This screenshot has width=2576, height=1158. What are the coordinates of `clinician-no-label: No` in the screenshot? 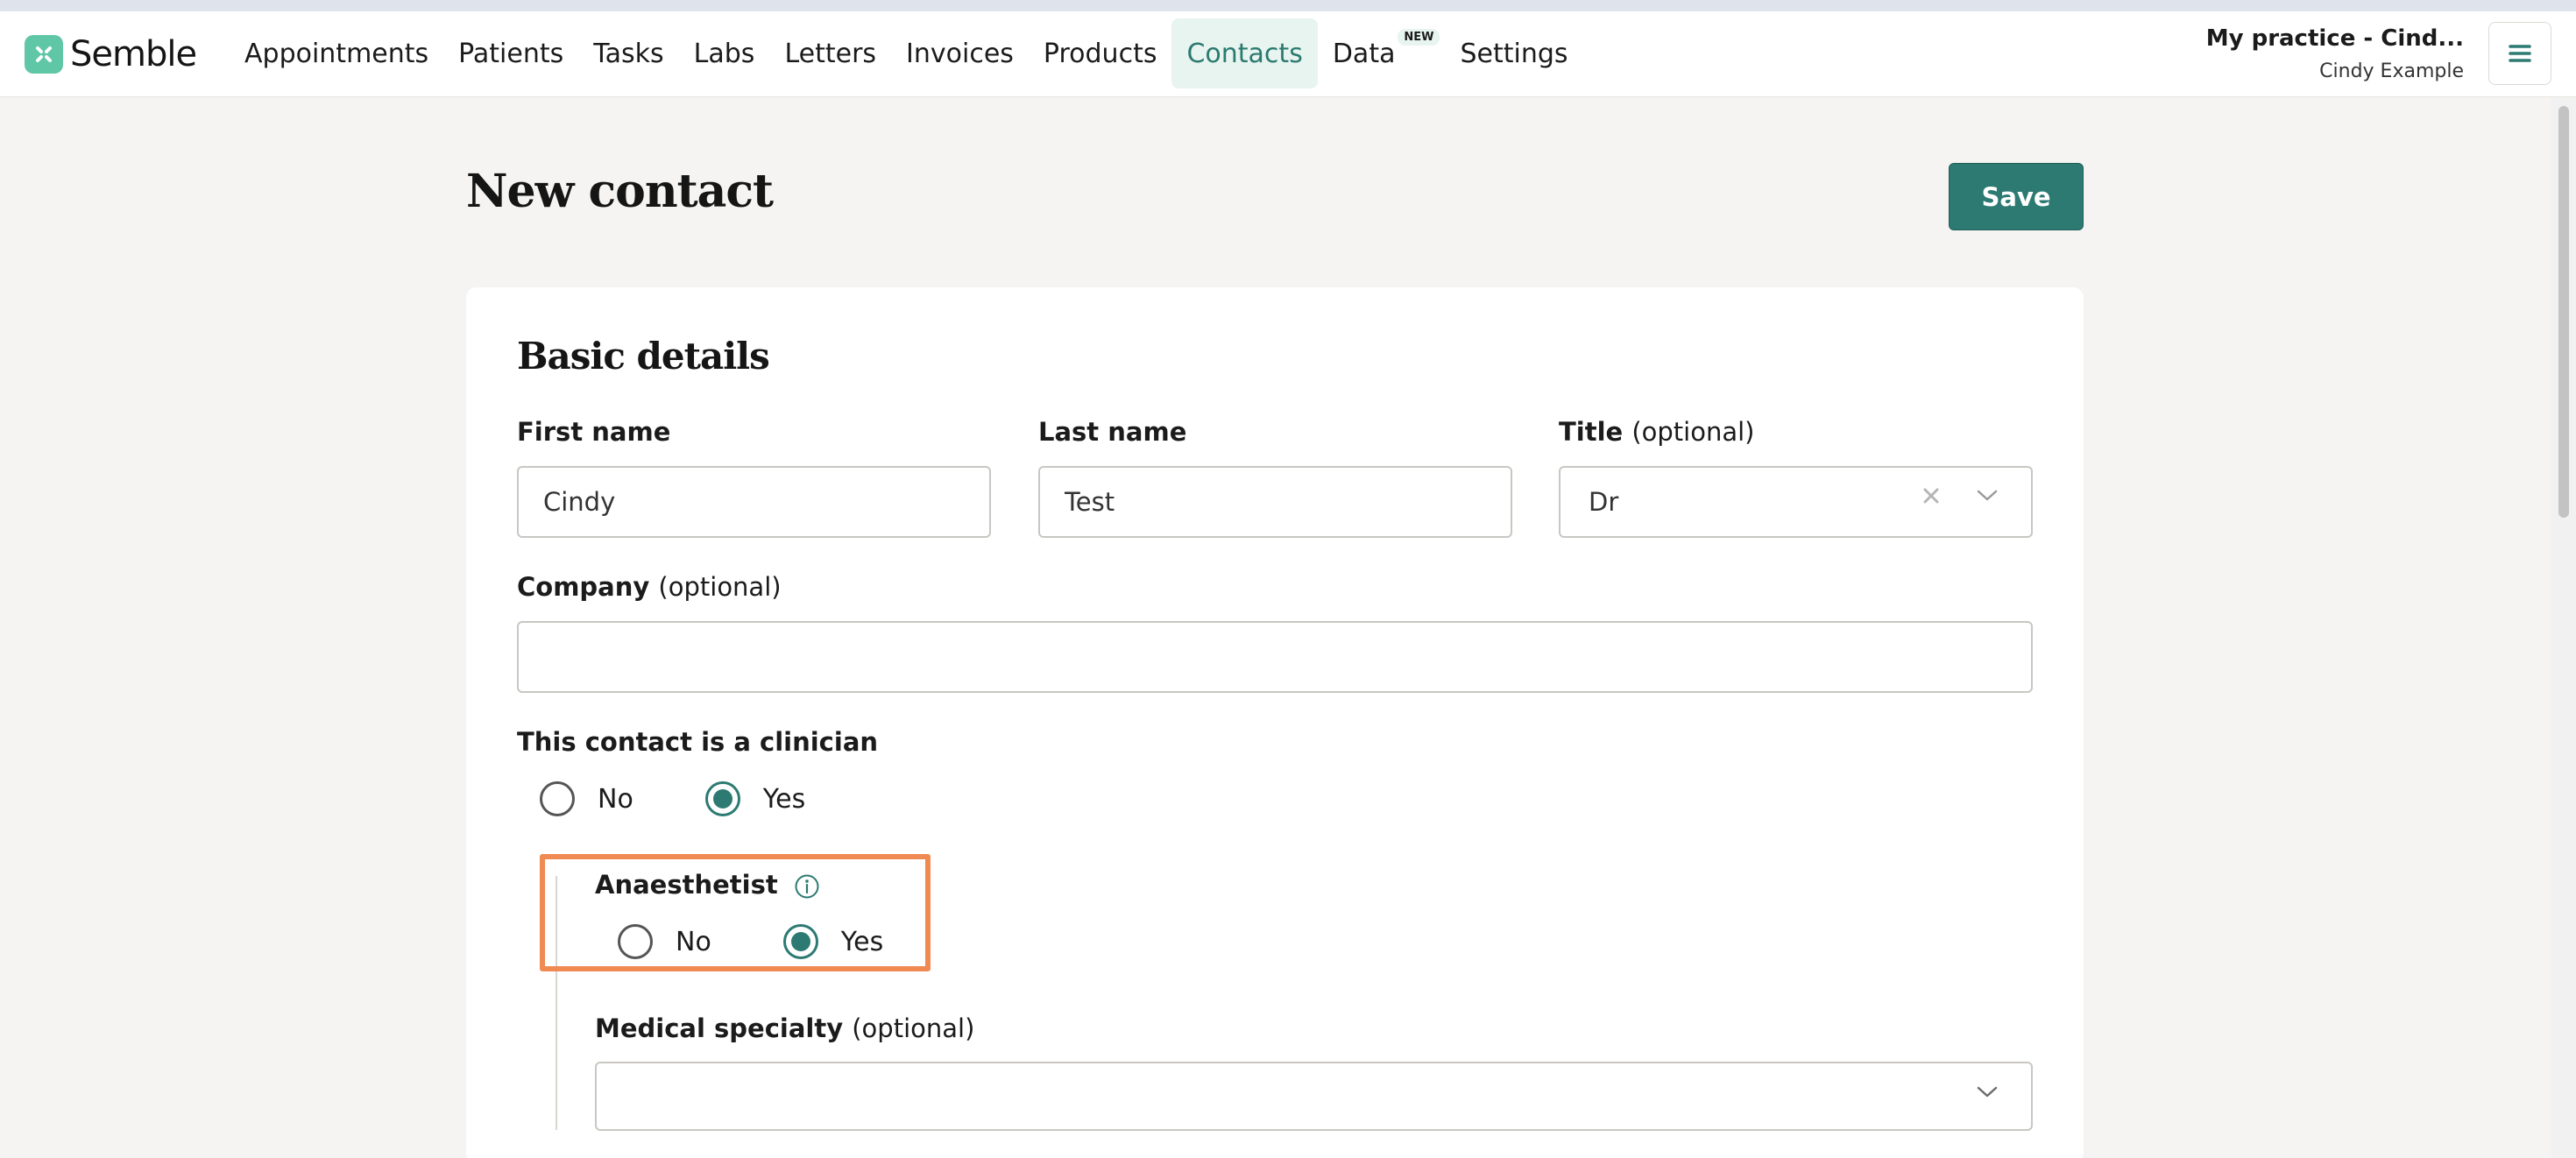 It's located at (615, 799).